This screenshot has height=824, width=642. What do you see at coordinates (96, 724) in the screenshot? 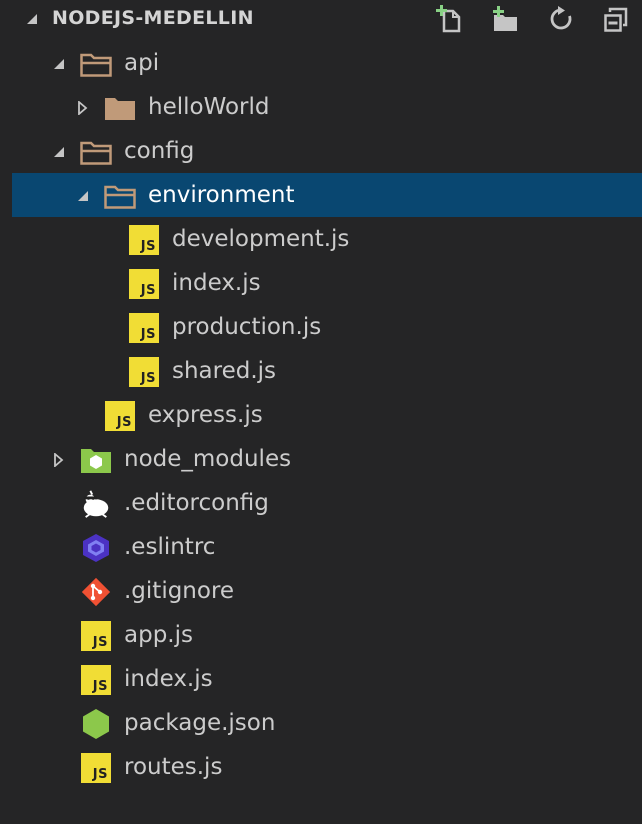
I see `package-json-icon` at bounding box center [96, 724].